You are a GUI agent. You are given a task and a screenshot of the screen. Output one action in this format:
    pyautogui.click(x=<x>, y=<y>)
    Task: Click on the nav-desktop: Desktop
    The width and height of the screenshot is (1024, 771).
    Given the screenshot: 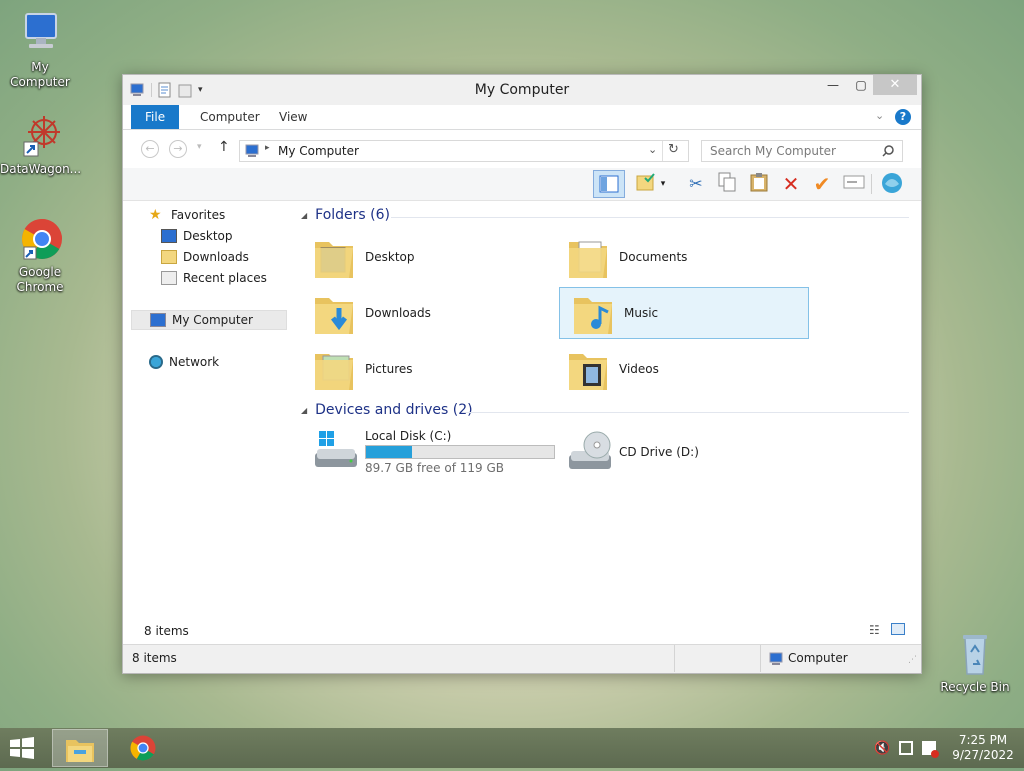 What is the action you would take?
    pyautogui.click(x=197, y=236)
    